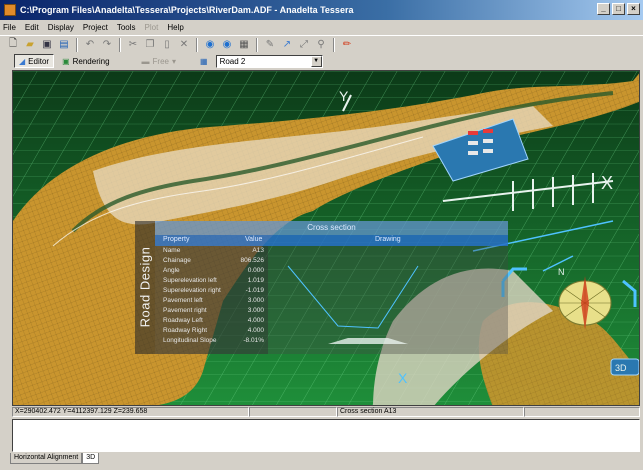 This screenshot has height=470, width=643. I want to click on main-toolbar: 🗋 ▰ ▣ ▤ ↶ ↷ ✂ ❐ ▯ ✕ ◉ ◉ ▦ ✎ ↗ ⤢ ⚲ ✏, so click(321, 44).